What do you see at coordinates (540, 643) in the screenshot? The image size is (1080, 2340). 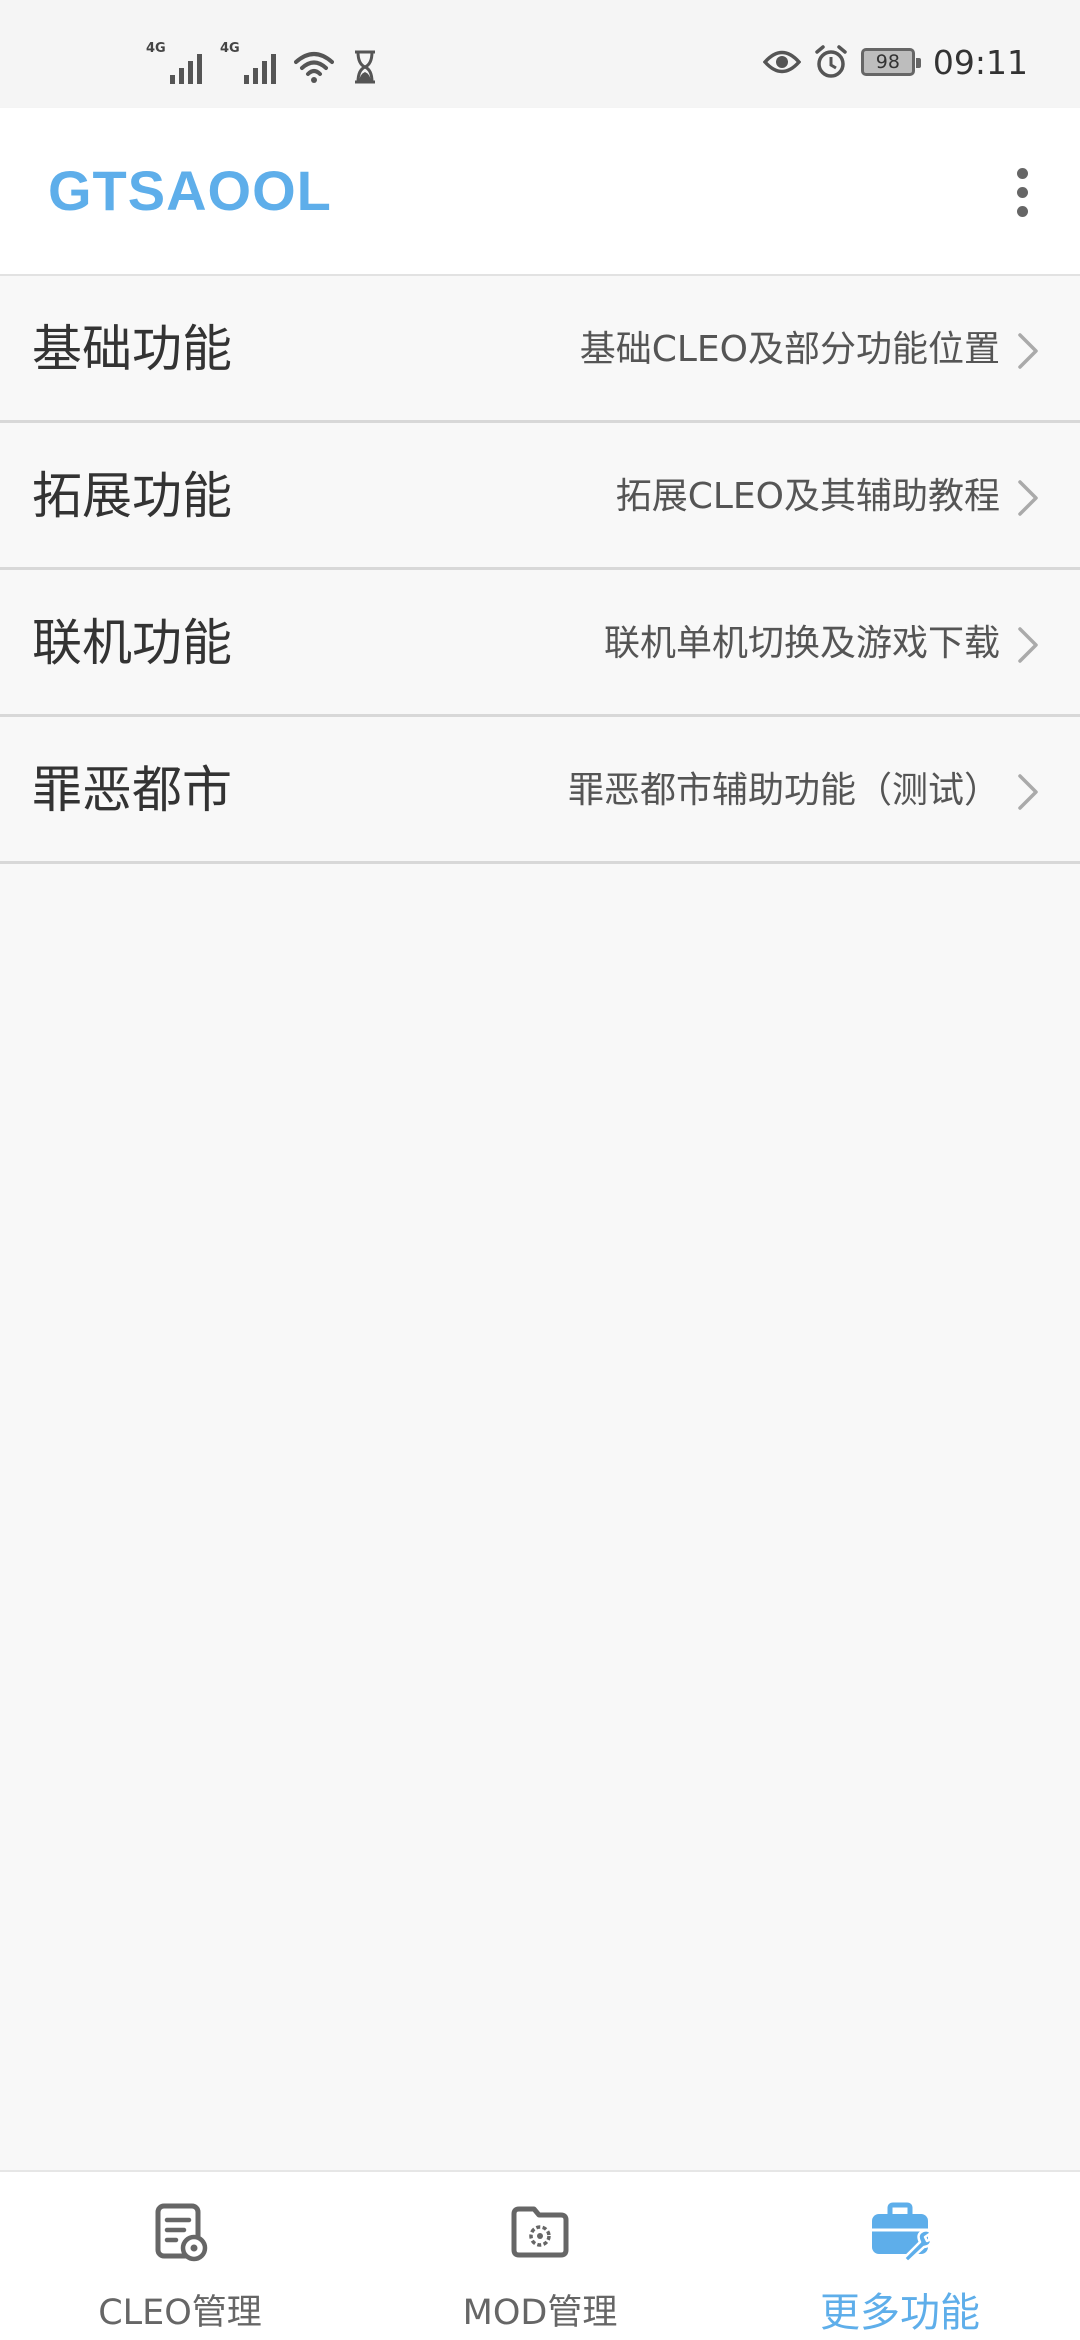 I see `list-item-online: 联机功能 联机单机切换及游戏下载` at bounding box center [540, 643].